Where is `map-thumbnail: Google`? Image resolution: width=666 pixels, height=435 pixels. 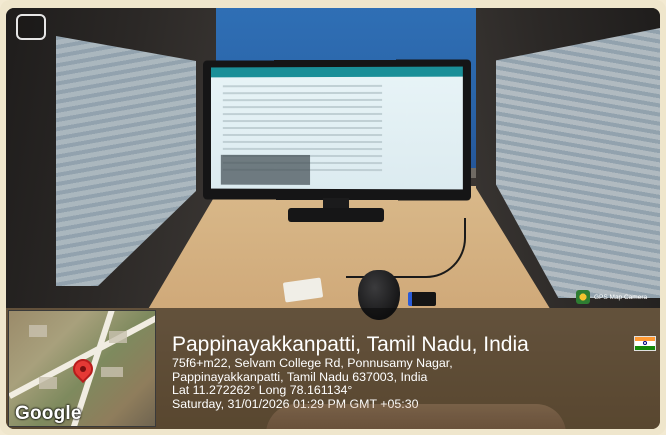 map-thumbnail: Google is located at coordinates (82, 368).